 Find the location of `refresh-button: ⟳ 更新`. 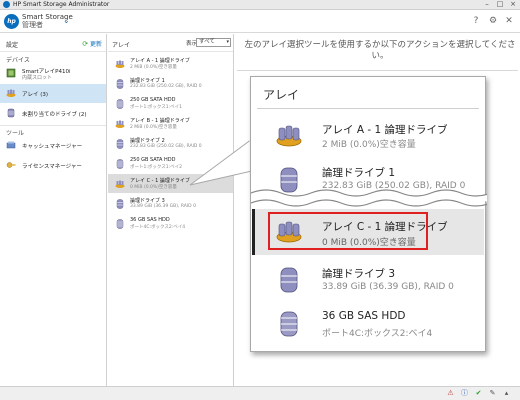

refresh-button: ⟳ 更新 is located at coordinates (92, 43).